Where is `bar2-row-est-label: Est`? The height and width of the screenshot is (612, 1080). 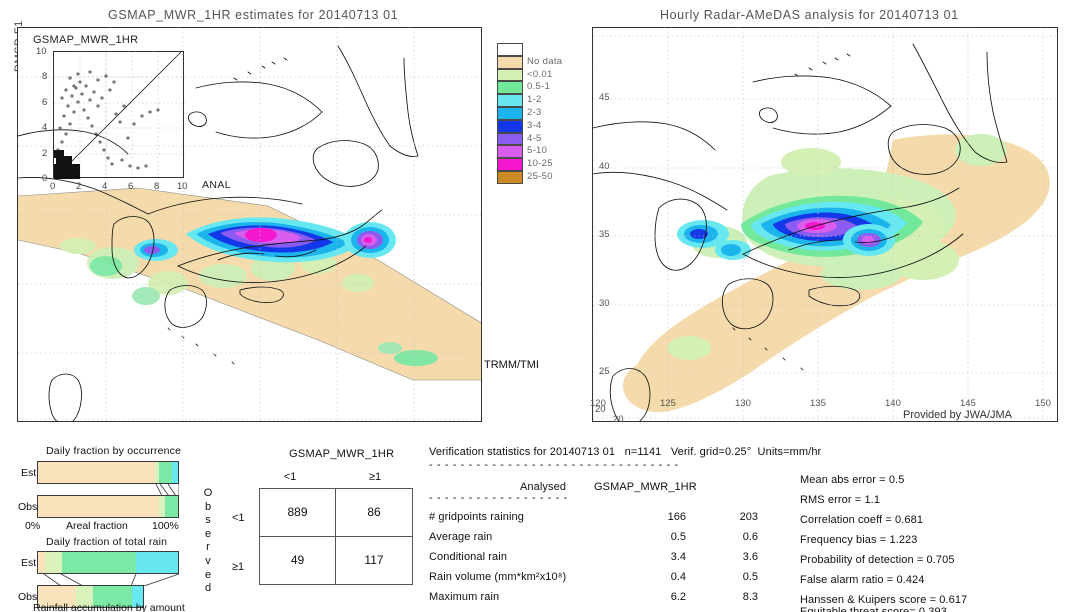
bar2-row-est-label: Est is located at coordinates (29, 563).